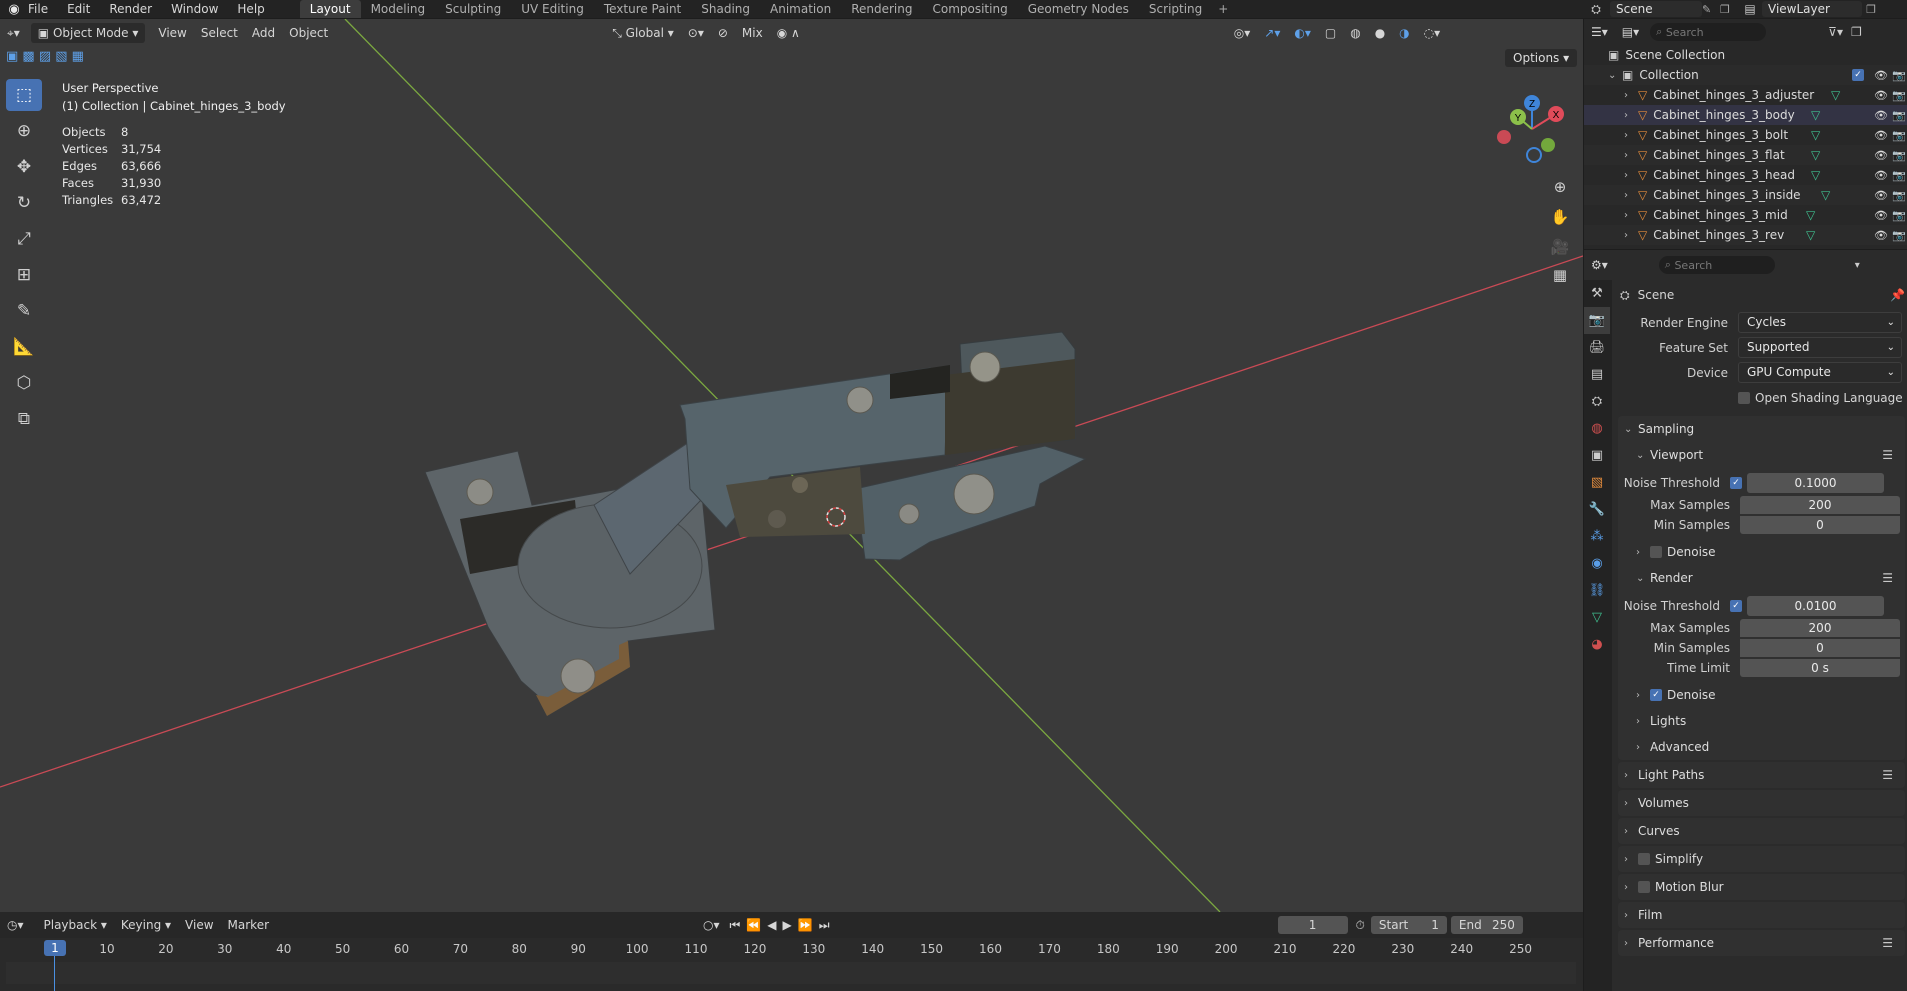 This screenshot has height=991, width=1907. Describe the element at coordinates (15, 925) in the screenshot. I see `timeline-editor-icon: ◷▾` at that location.